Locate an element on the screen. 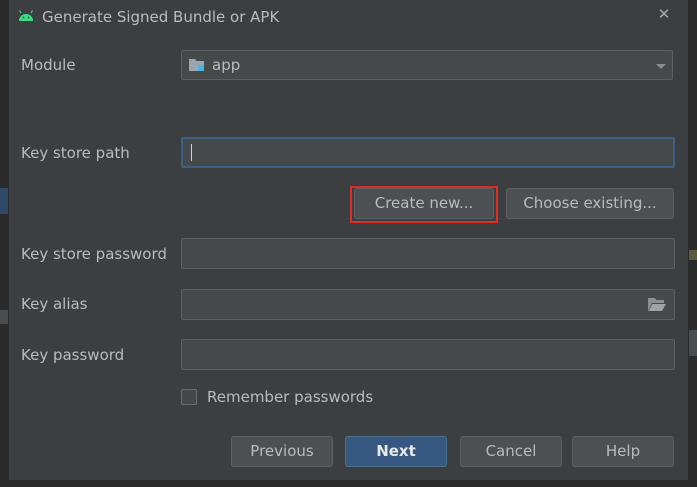 The height and width of the screenshot is (487, 697). previous-button: Previous is located at coordinates (282, 451).